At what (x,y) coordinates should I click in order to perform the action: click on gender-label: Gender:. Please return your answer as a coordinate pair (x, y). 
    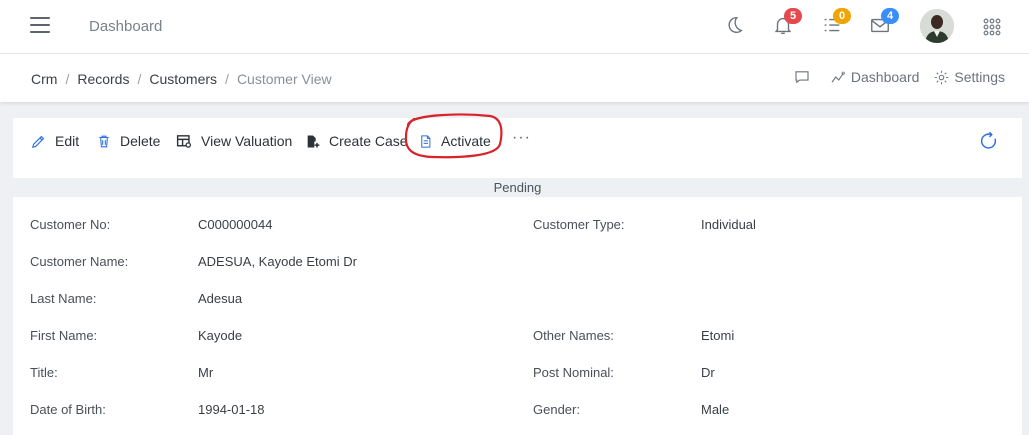
    Looking at the image, I should click on (556, 409).